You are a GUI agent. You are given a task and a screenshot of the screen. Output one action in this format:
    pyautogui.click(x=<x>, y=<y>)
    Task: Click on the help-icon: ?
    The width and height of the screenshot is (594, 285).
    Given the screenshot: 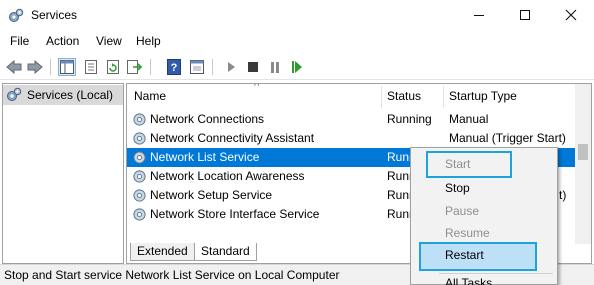 What is the action you would take?
    pyautogui.click(x=174, y=67)
    